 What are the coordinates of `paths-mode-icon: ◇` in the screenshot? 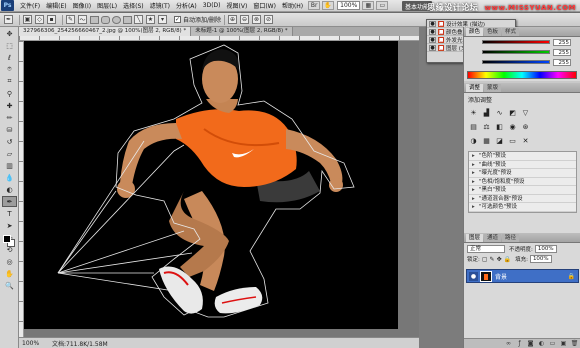 It's located at (39, 19).